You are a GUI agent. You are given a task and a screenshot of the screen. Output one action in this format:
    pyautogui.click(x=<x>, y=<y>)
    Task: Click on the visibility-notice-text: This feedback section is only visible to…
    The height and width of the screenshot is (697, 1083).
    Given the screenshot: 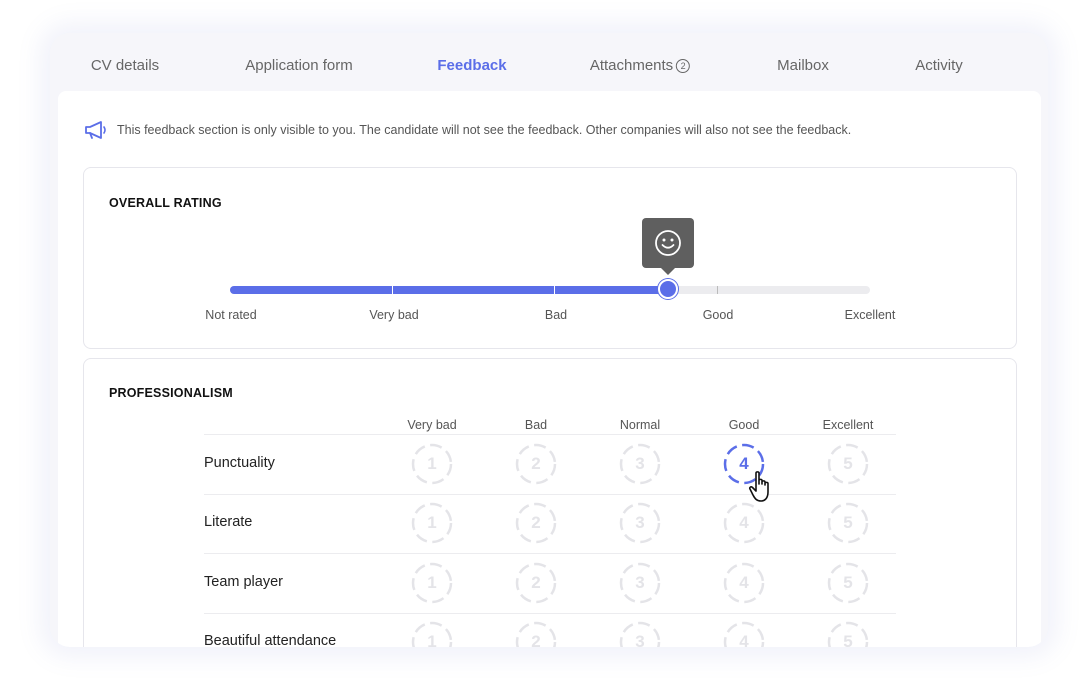 What is the action you would take?
    pyautogui.click(x=484, y=130)
    